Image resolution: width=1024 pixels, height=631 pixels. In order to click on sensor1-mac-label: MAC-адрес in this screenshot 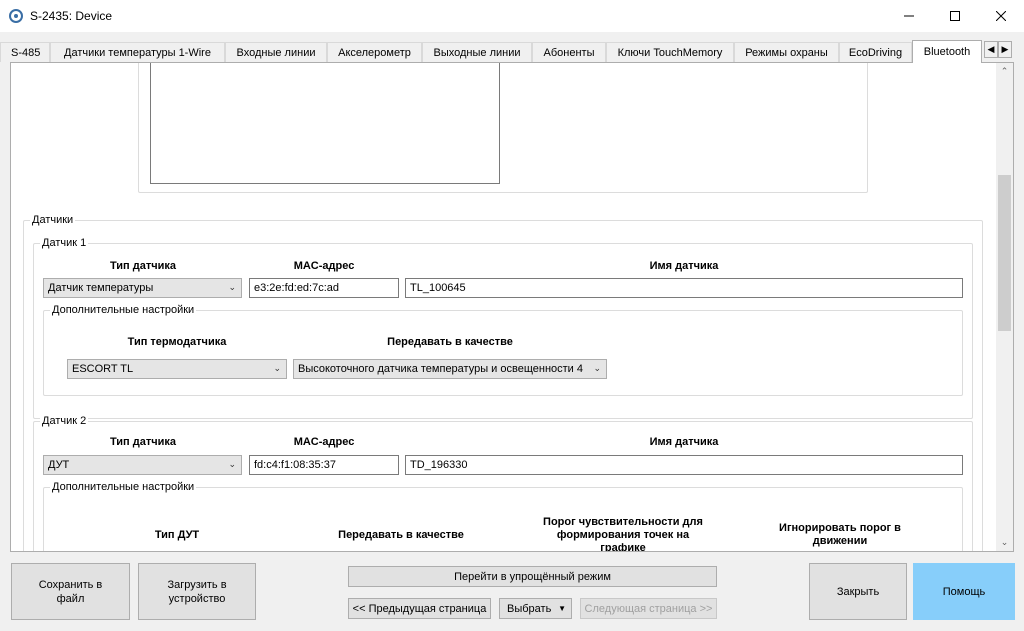, I will do `click(324, 266)`.